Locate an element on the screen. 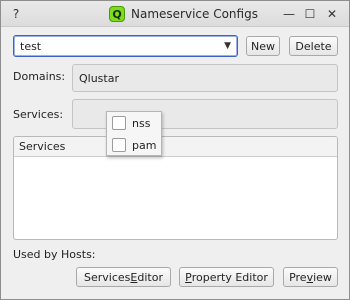 This screenshot has height=300, width=350. services-editor-label-post: ditor is located at coordinates (150, 277).